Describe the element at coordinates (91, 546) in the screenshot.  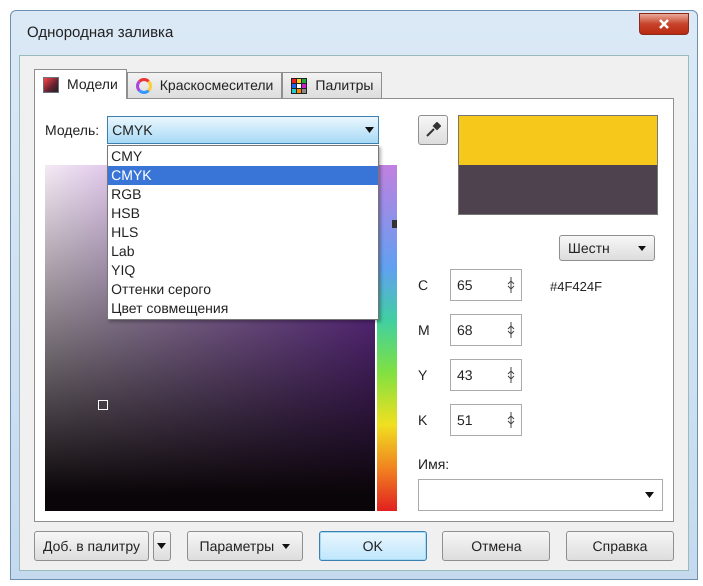
I see `add-to-palette-button: Доб. в палитру` at that location.